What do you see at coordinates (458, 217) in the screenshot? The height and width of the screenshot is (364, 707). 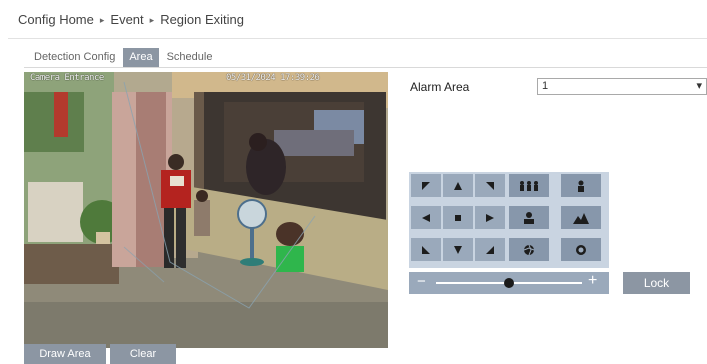 I see `stop-icon` at bounding box center [458, 217].